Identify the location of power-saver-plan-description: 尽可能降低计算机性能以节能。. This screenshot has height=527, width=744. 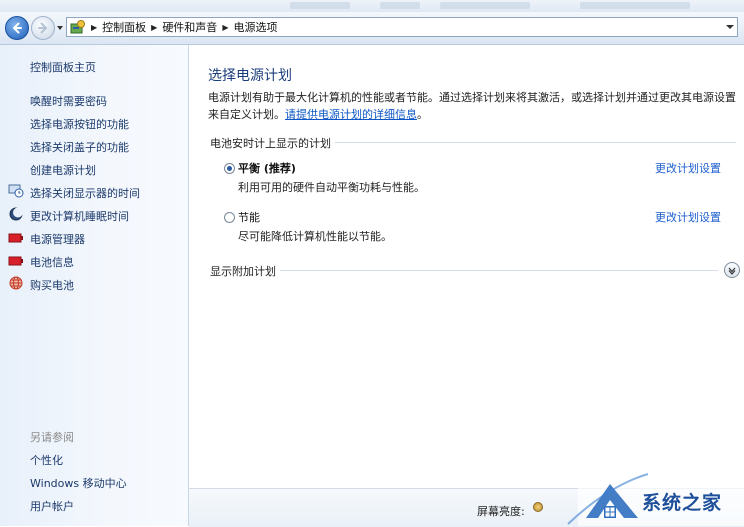
(315, 236).